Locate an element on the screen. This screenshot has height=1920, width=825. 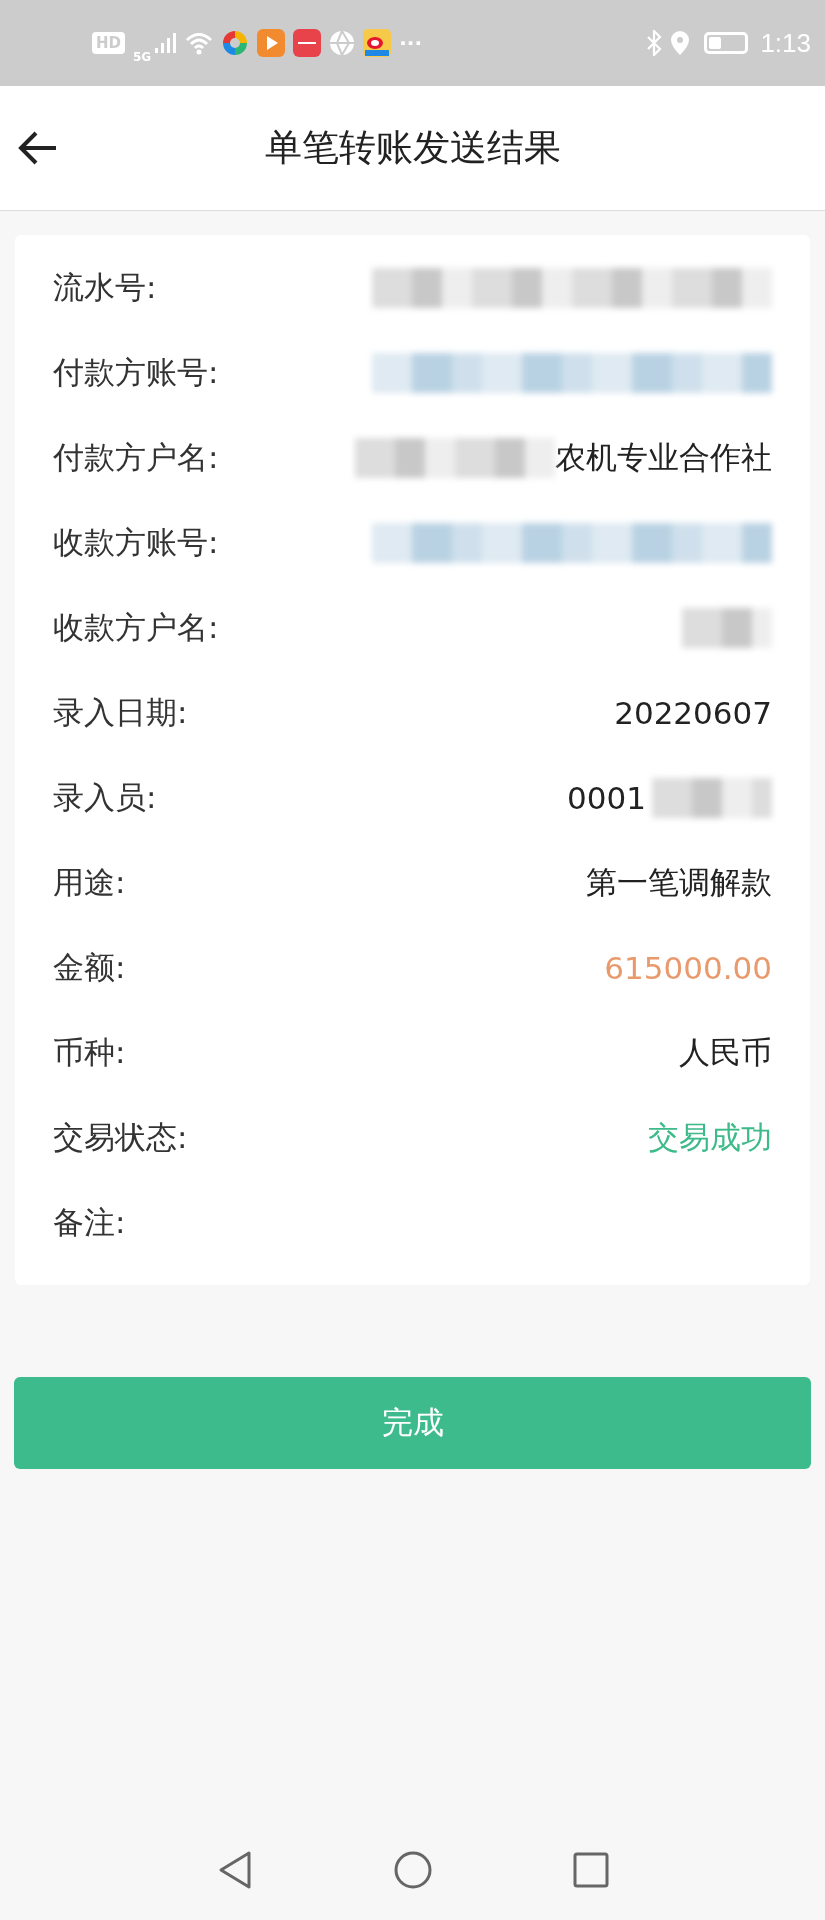
field-label: 收款方户名: is located at coordinates (136, 627).